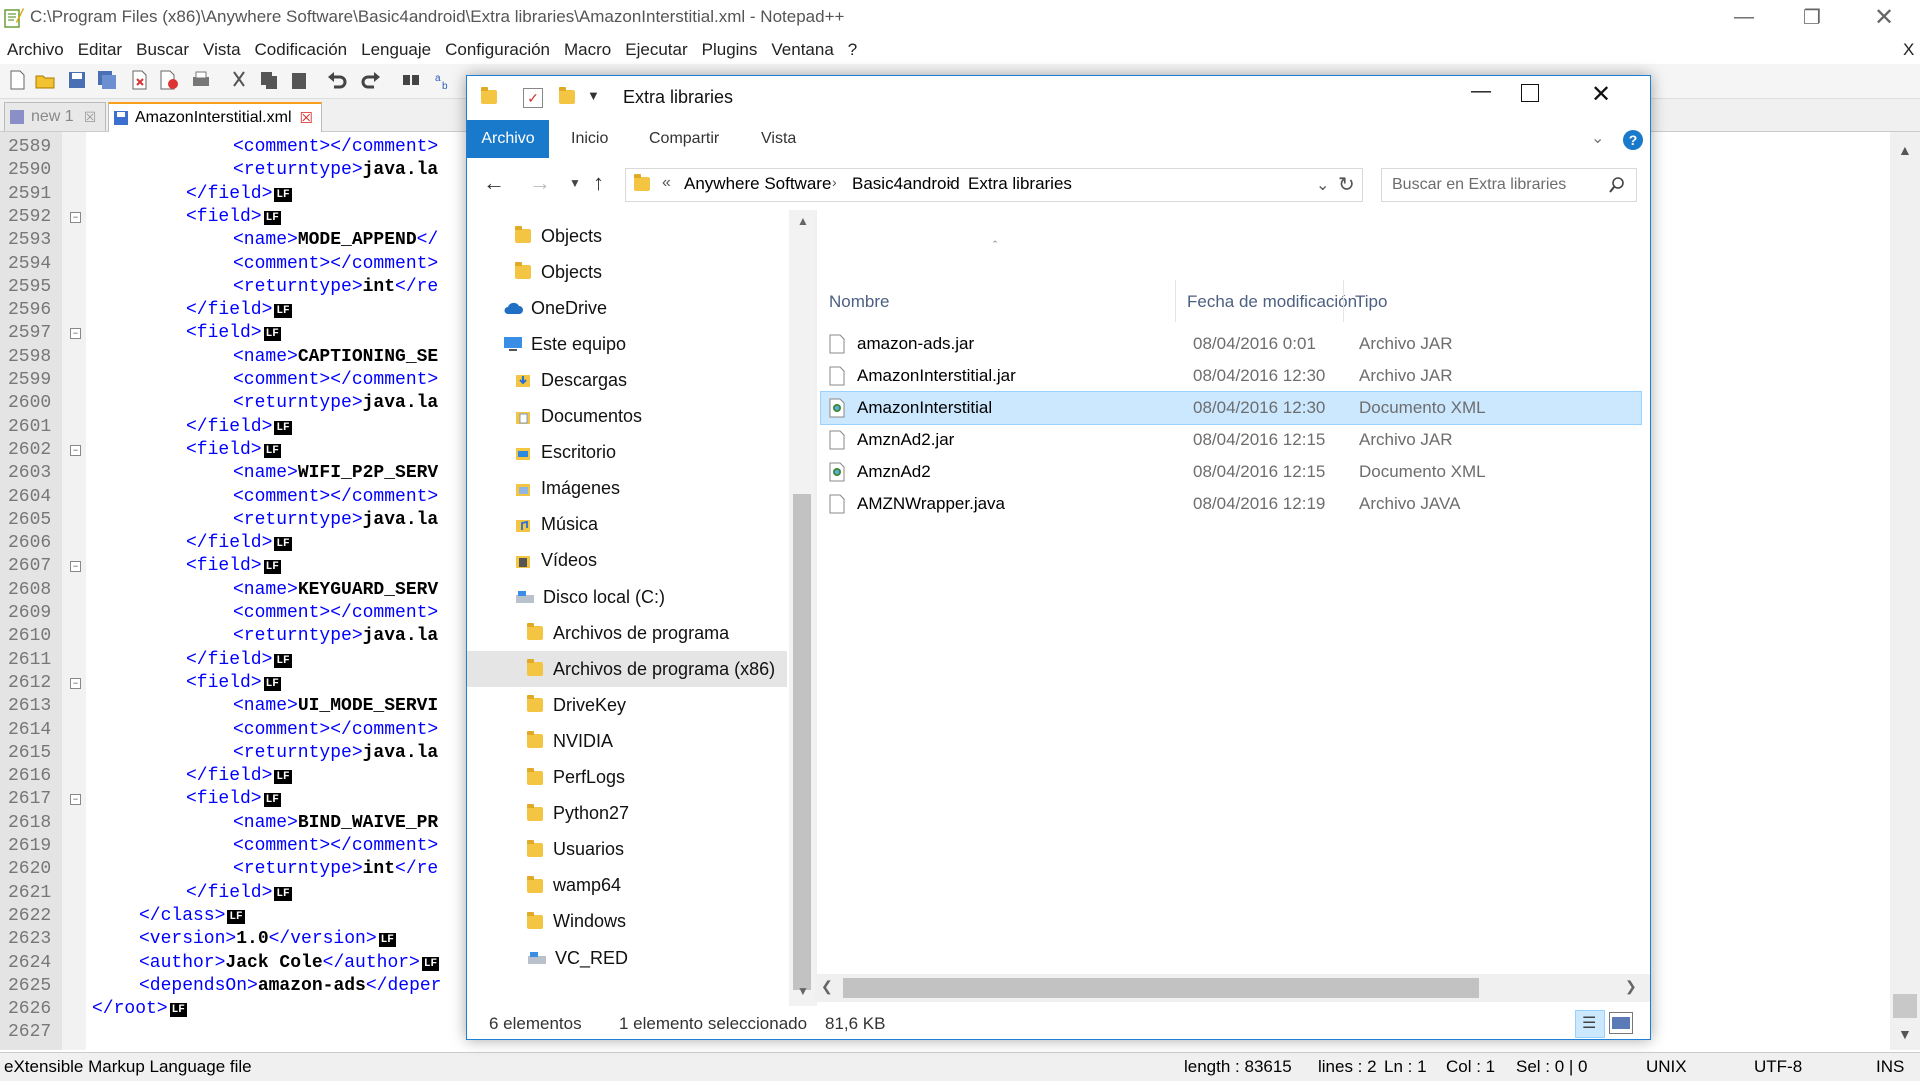  Describe the element at coordinates (335, 240) in the screenshot. I see `code-line: <name>MODE_APPEND</` at that location.